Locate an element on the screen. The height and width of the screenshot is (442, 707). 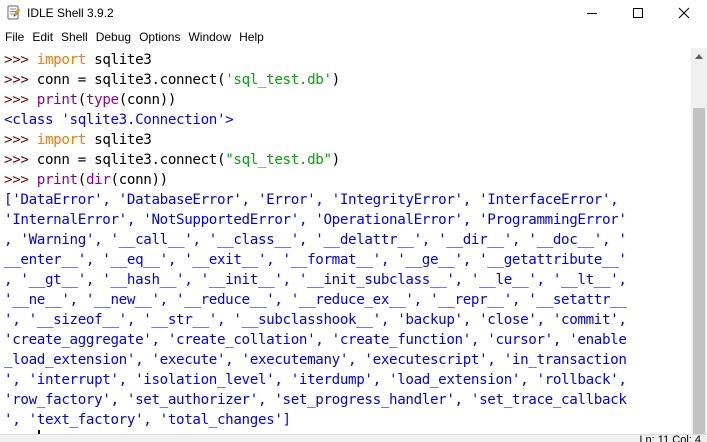
code-token: 'sql_test.db' is located at coordinates (278, 80).